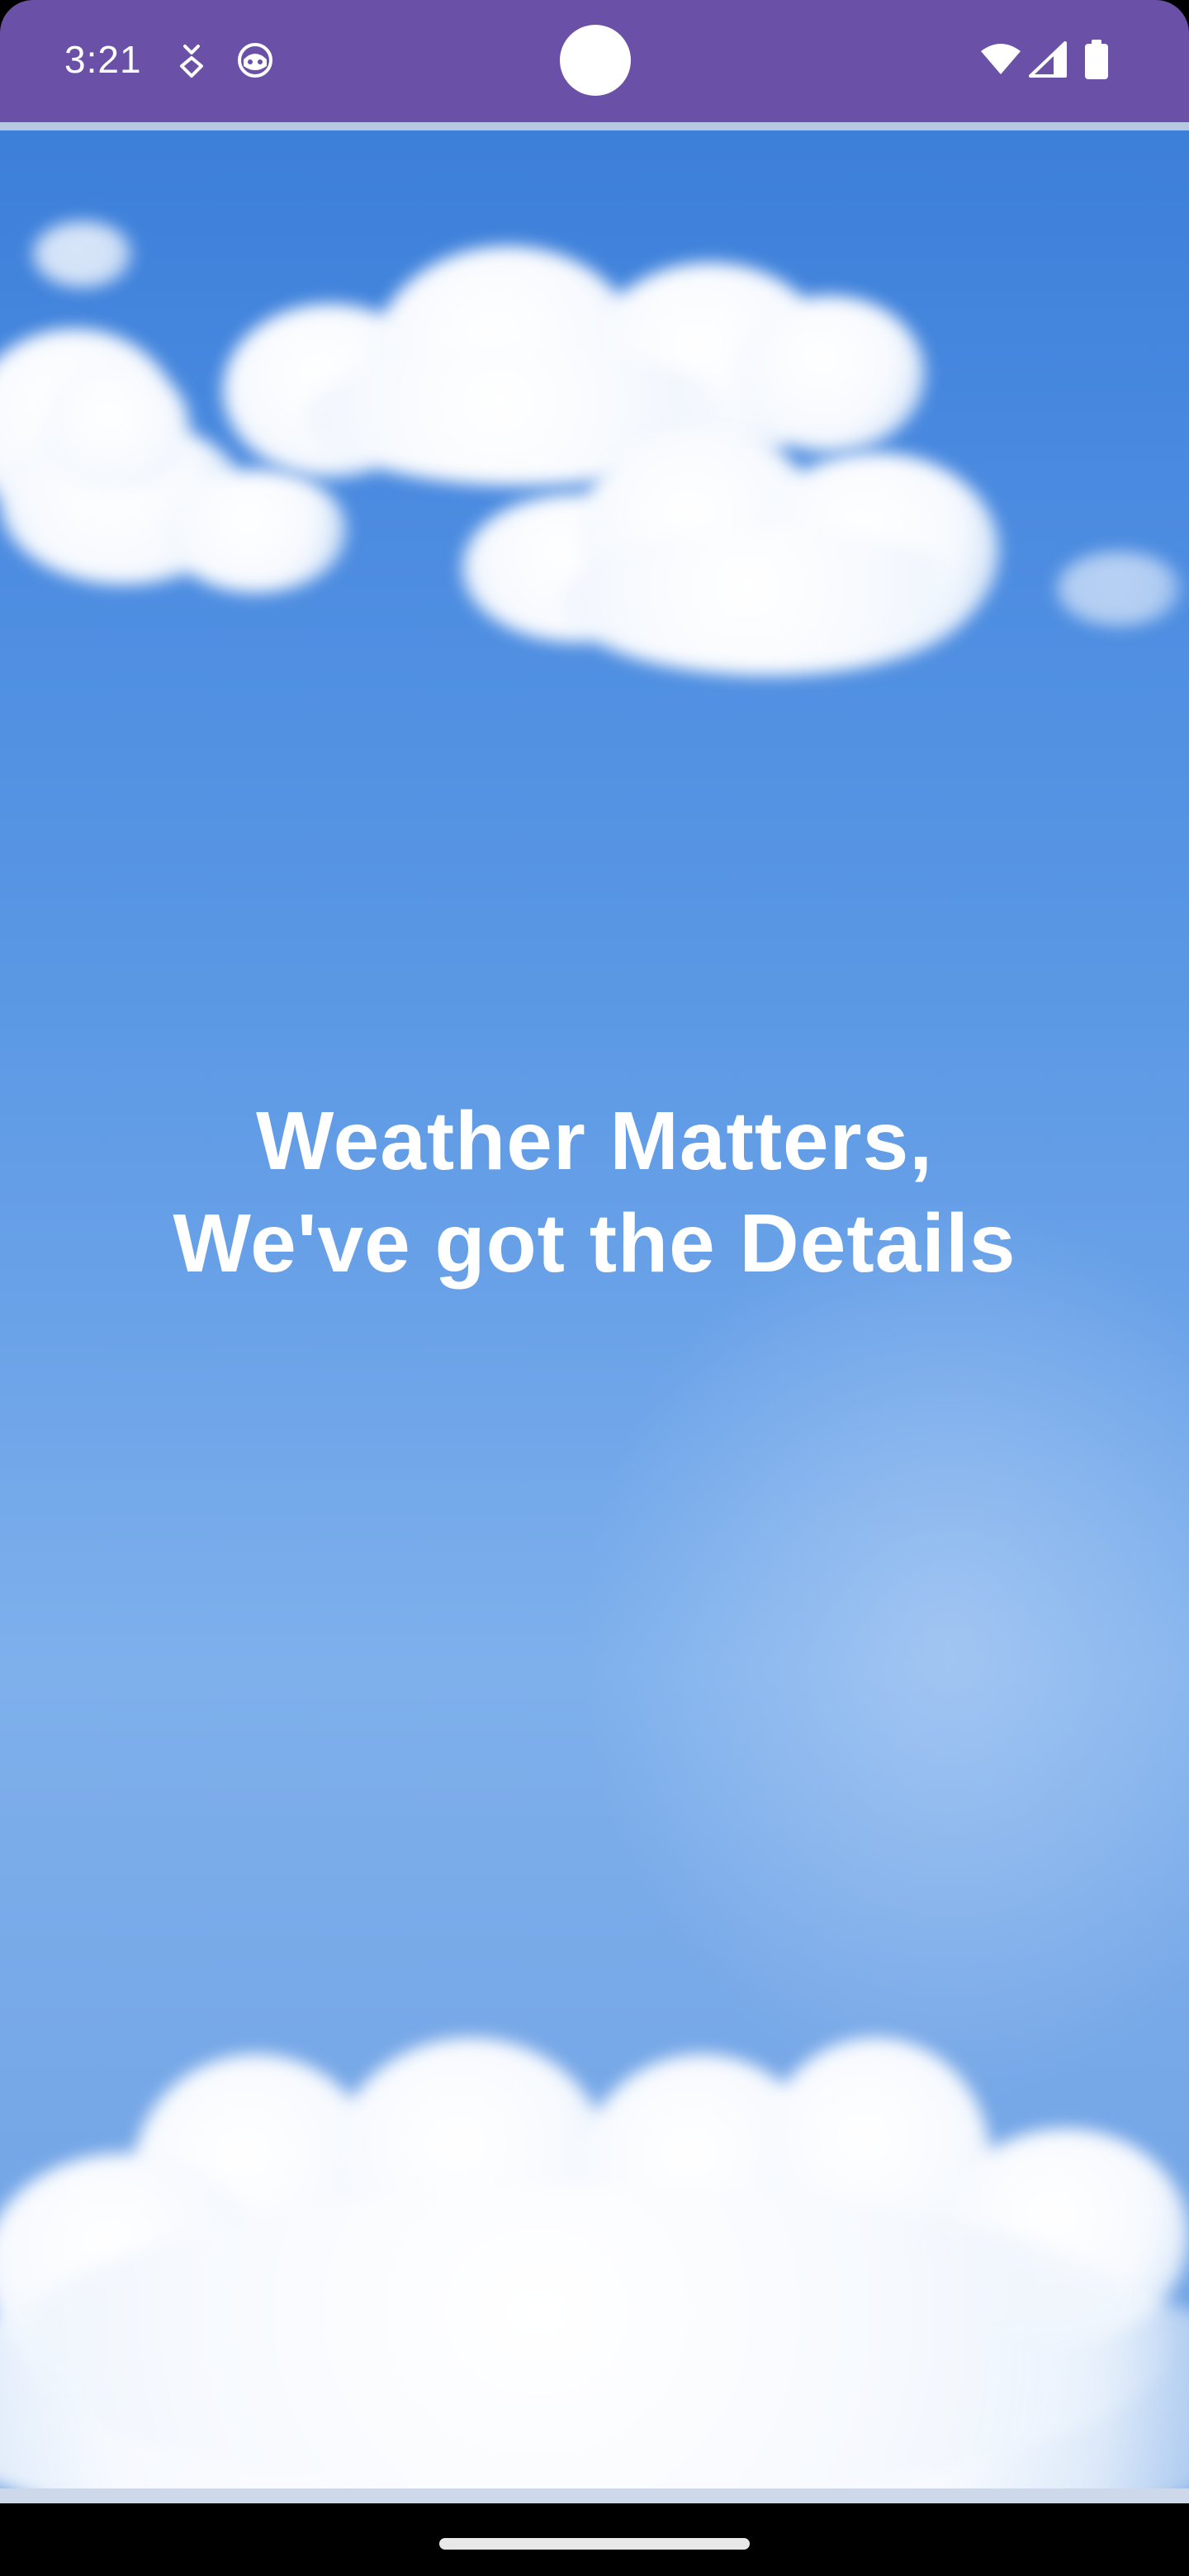 The width and height of the screenshot is (1189, 2576). What do you see at coordinates (594, 1141) in the screenshot?
I see `tagline-line-1: Weather Matters,` at bounding box center [594, 1141].